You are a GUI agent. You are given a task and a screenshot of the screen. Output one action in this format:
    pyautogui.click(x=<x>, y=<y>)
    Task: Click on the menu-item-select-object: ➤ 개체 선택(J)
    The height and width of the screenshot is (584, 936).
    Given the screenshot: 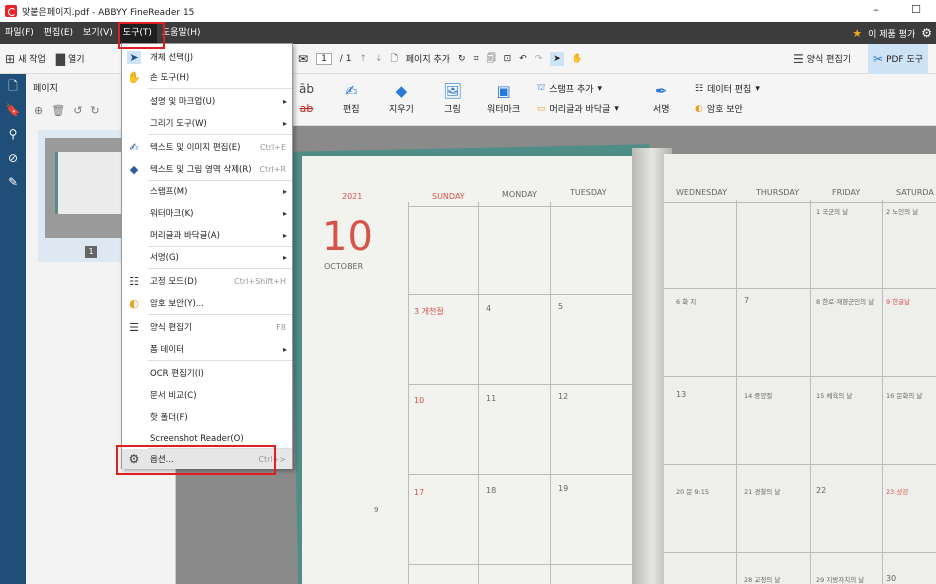 What is the action you would take?
    pyautogui.click(x=207, y=57)
    